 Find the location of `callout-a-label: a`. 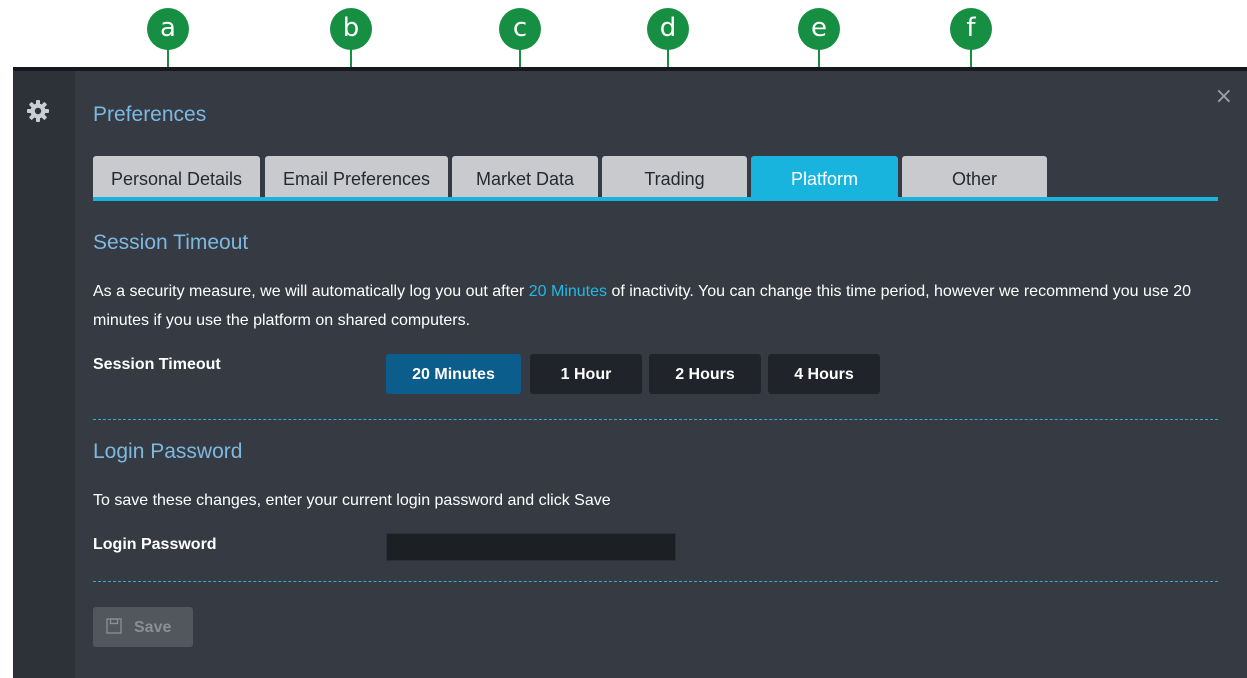

callout-a-label: a is located at coordinates (168, 29).